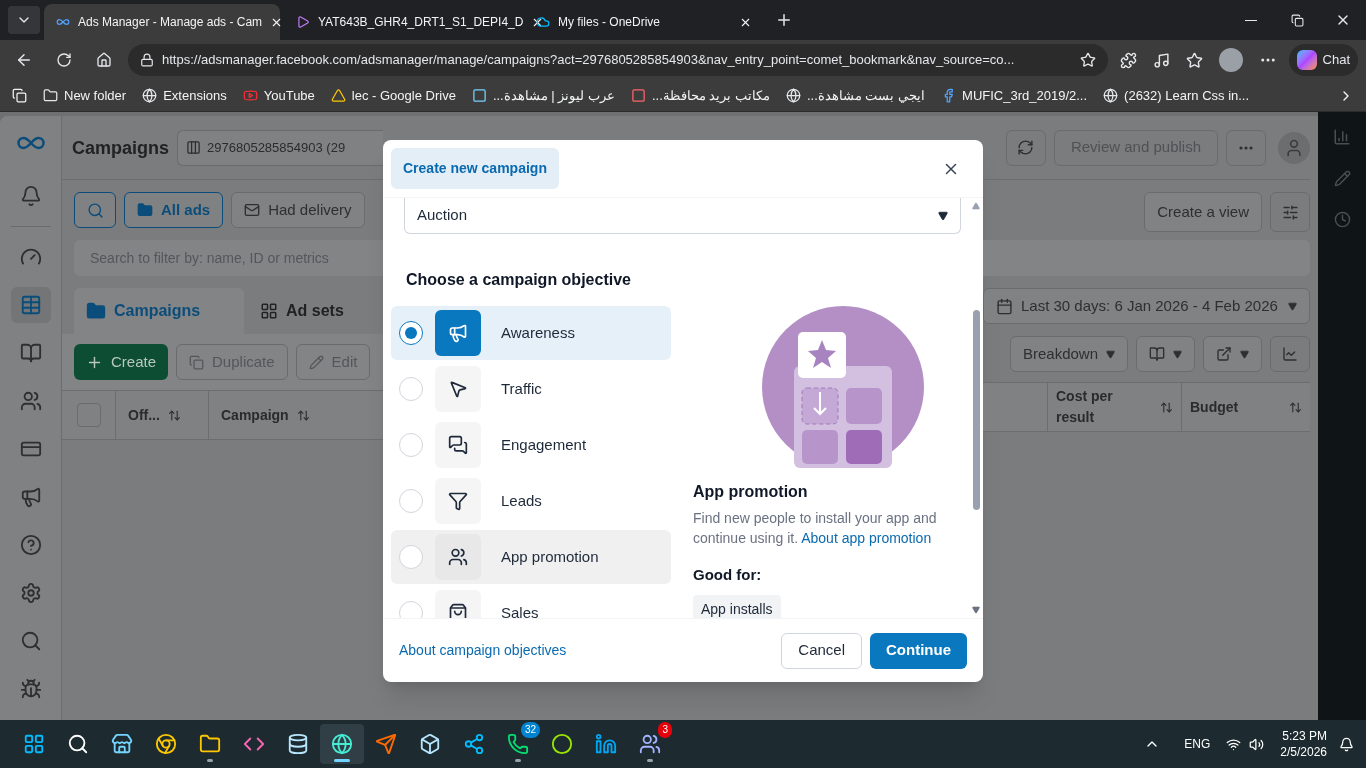 The image size is (1366, 768). What do you see at coordinates (544, 444) in the screenshot?
I see `objective-label: Engagement` at bounding box center [544, 444].